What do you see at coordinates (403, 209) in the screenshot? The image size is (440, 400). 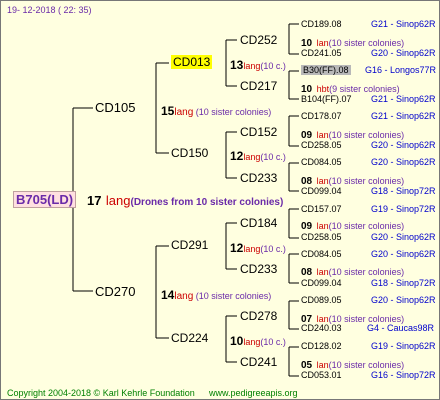 I see `gen4-9-breed: G19 - Sinop72R` at bounding box center [403, 209].